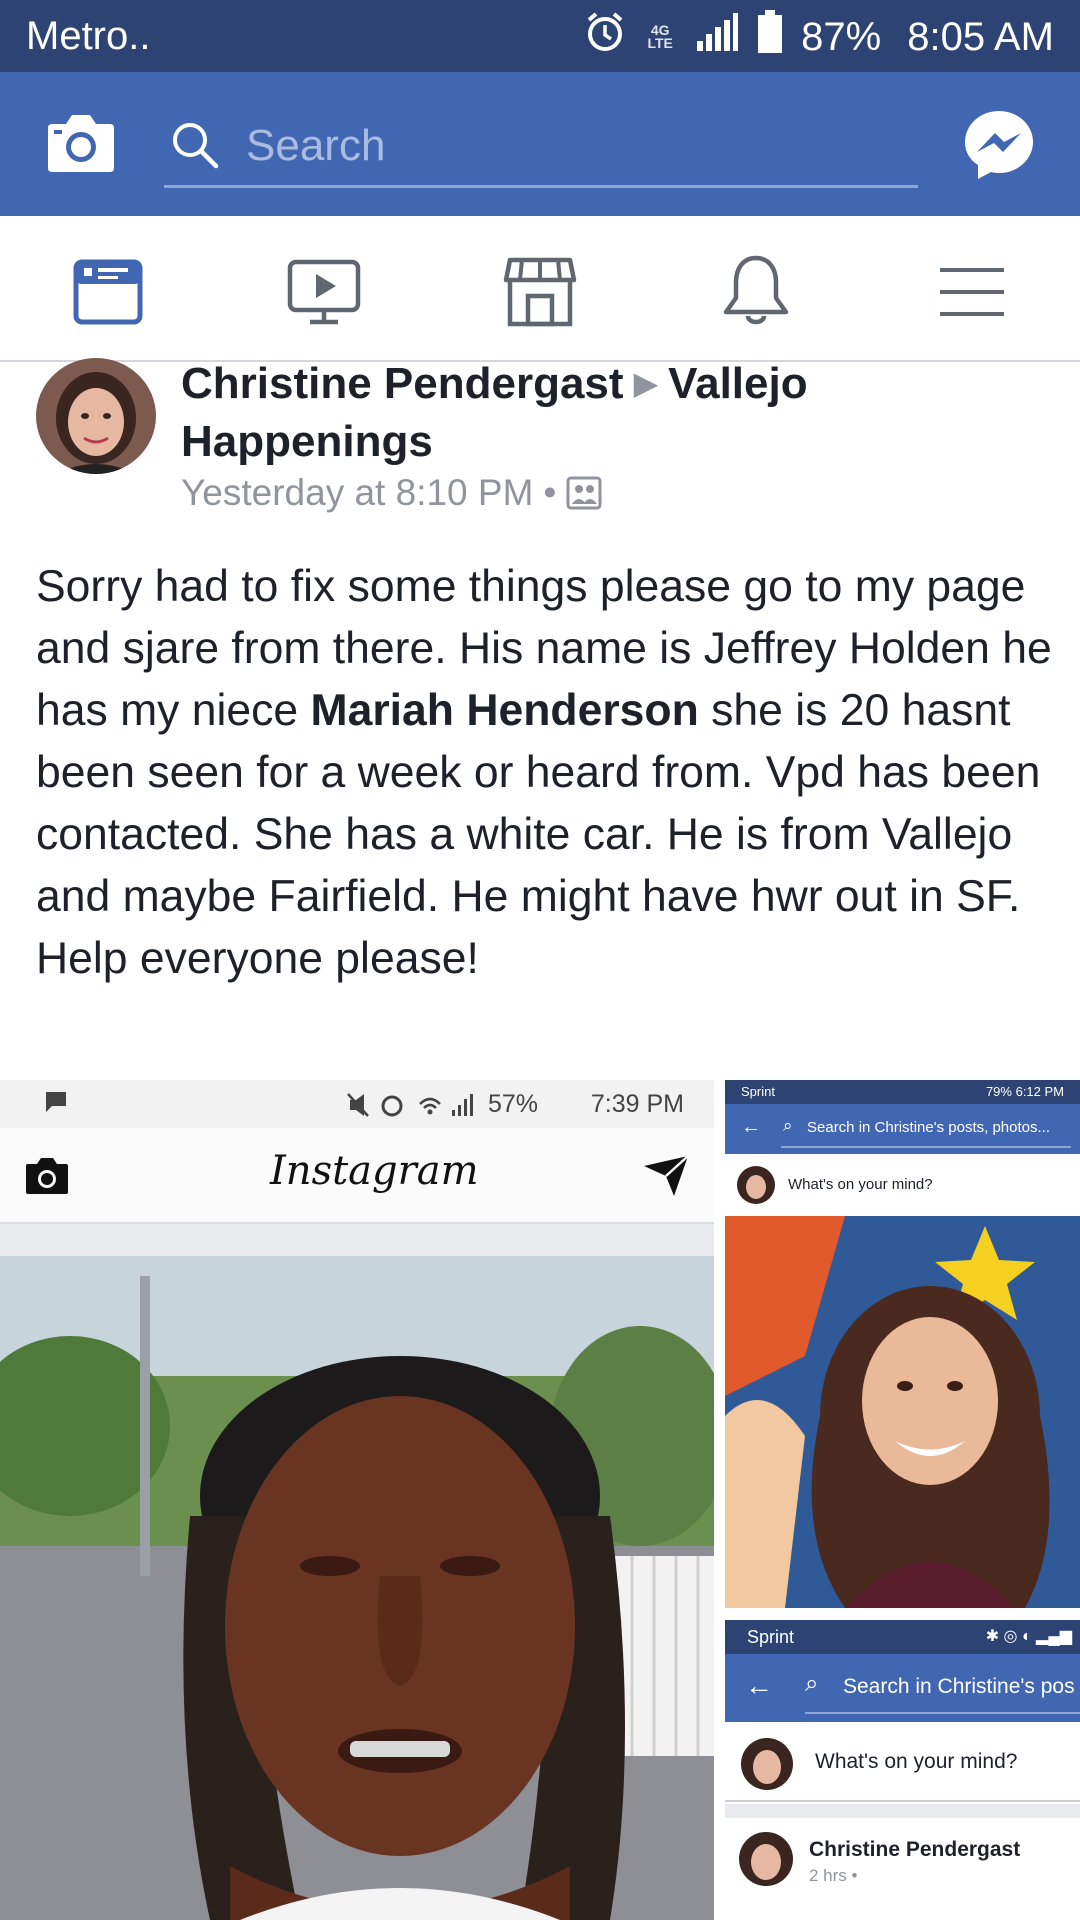 This screenshot has width=1080, height=1920. I want to click on status-indicators: 4G LTE 87% 8:05 AM, so click(819, 37).